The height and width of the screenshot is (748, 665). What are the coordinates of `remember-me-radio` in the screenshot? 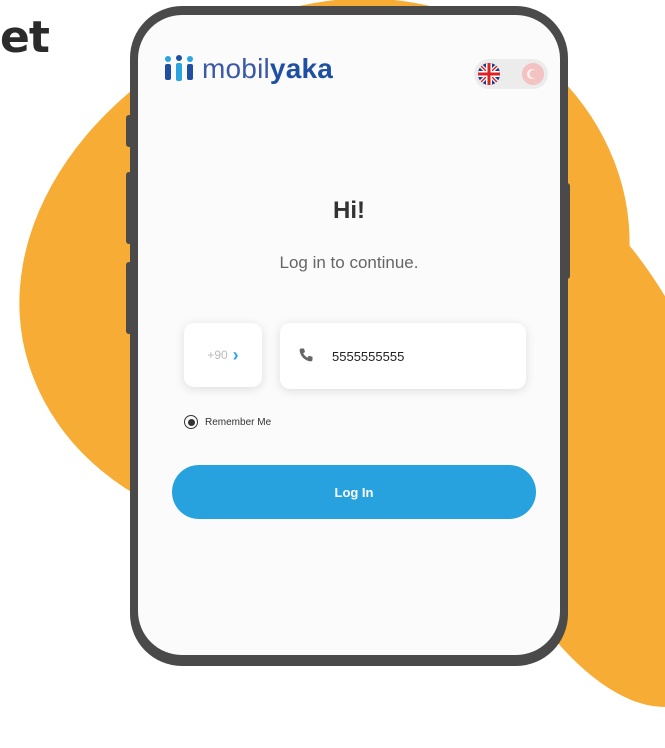 It's located at (191, 422).